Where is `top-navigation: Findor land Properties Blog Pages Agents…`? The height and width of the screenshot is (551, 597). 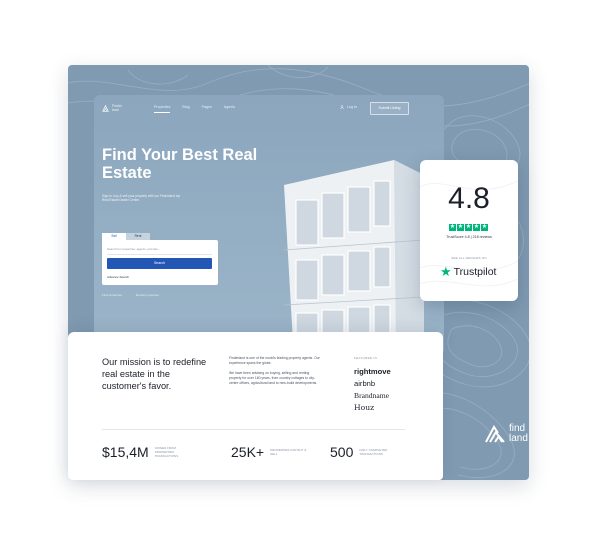
top-navigation: Findor land Properties Blog Pages Agents… is located at coordinates (269, 108).